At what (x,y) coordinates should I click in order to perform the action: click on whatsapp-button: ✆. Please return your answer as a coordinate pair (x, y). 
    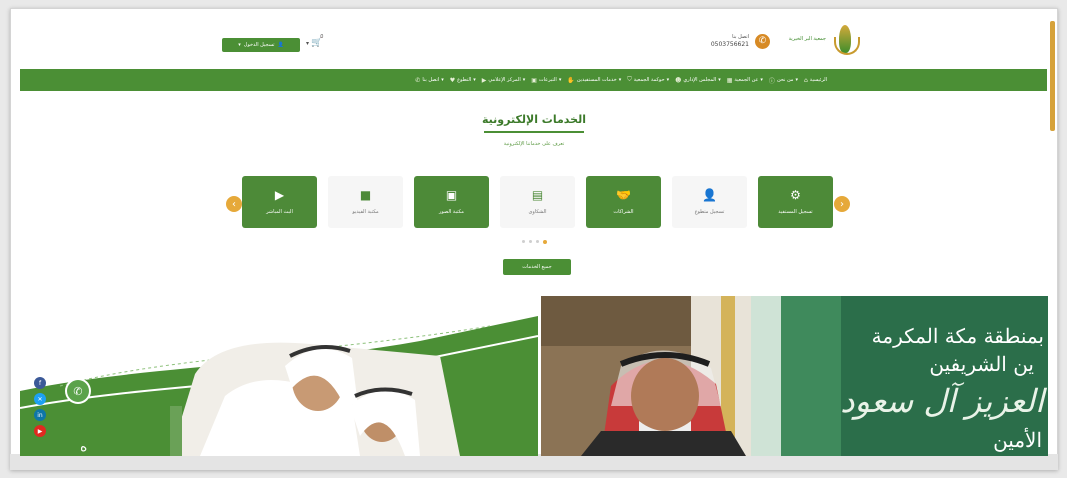
    Looking at the image, I should click on (78, 391).